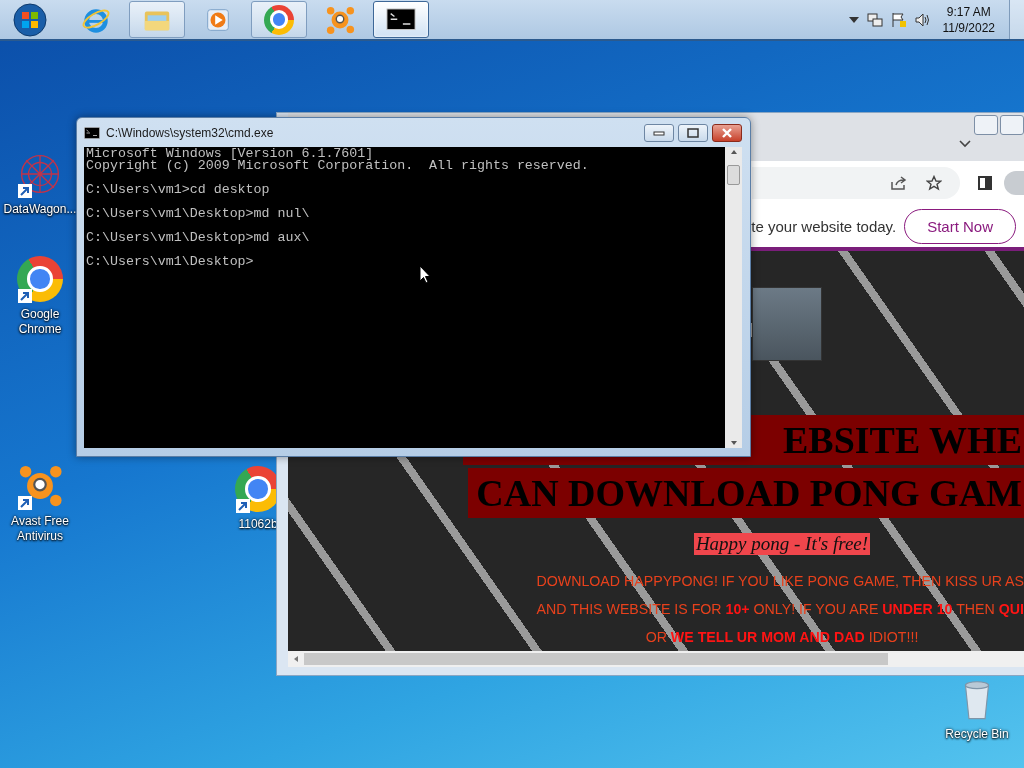 This screenshot has width=1024, height=768. Describe the element at coordinates (782, 544) in the screenshot. I see `tagline: Happy pong - It's free!` at that location.